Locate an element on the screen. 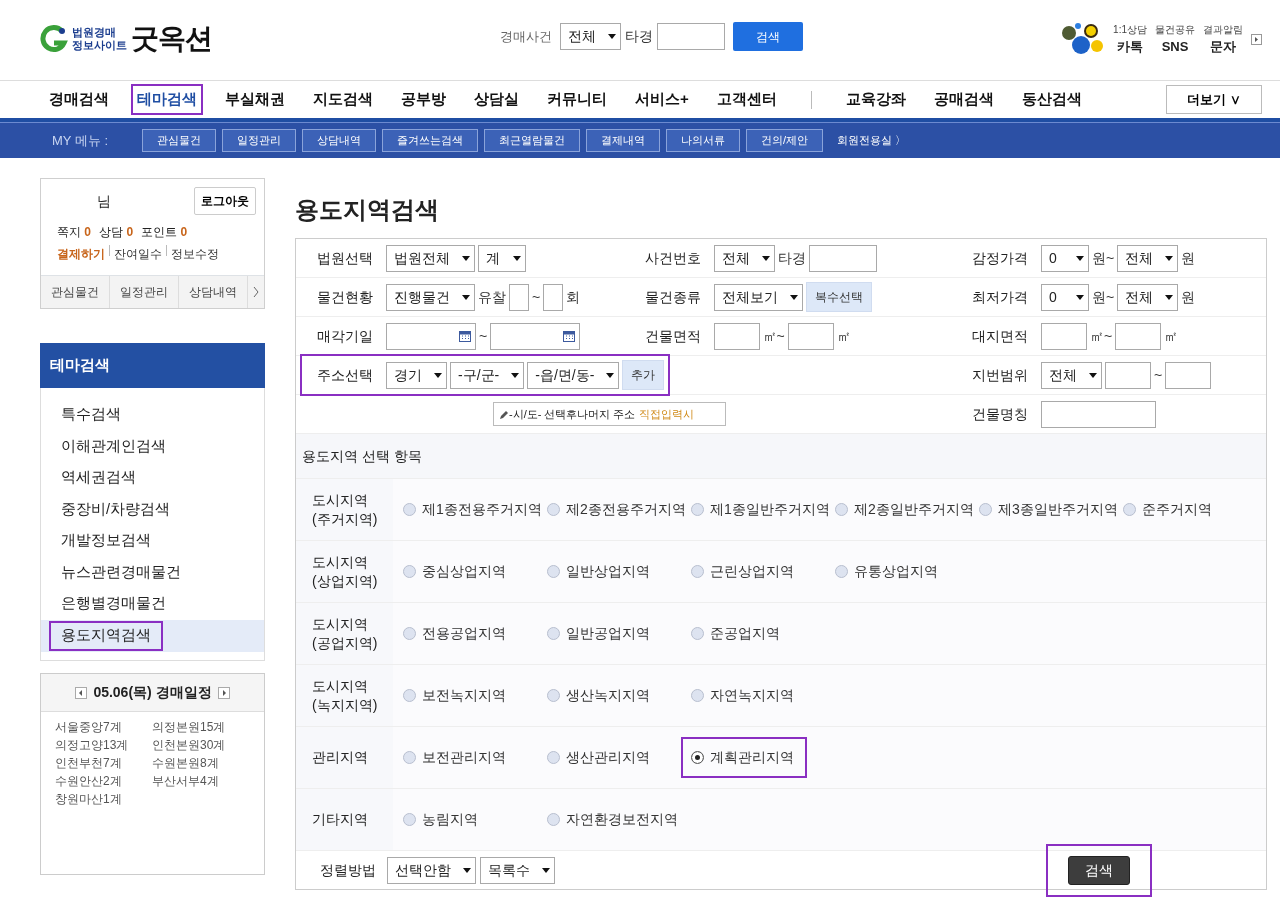 This screenshot has width=1280, height=900. option-button: 복수선택 is located at coordinates (838, 297).